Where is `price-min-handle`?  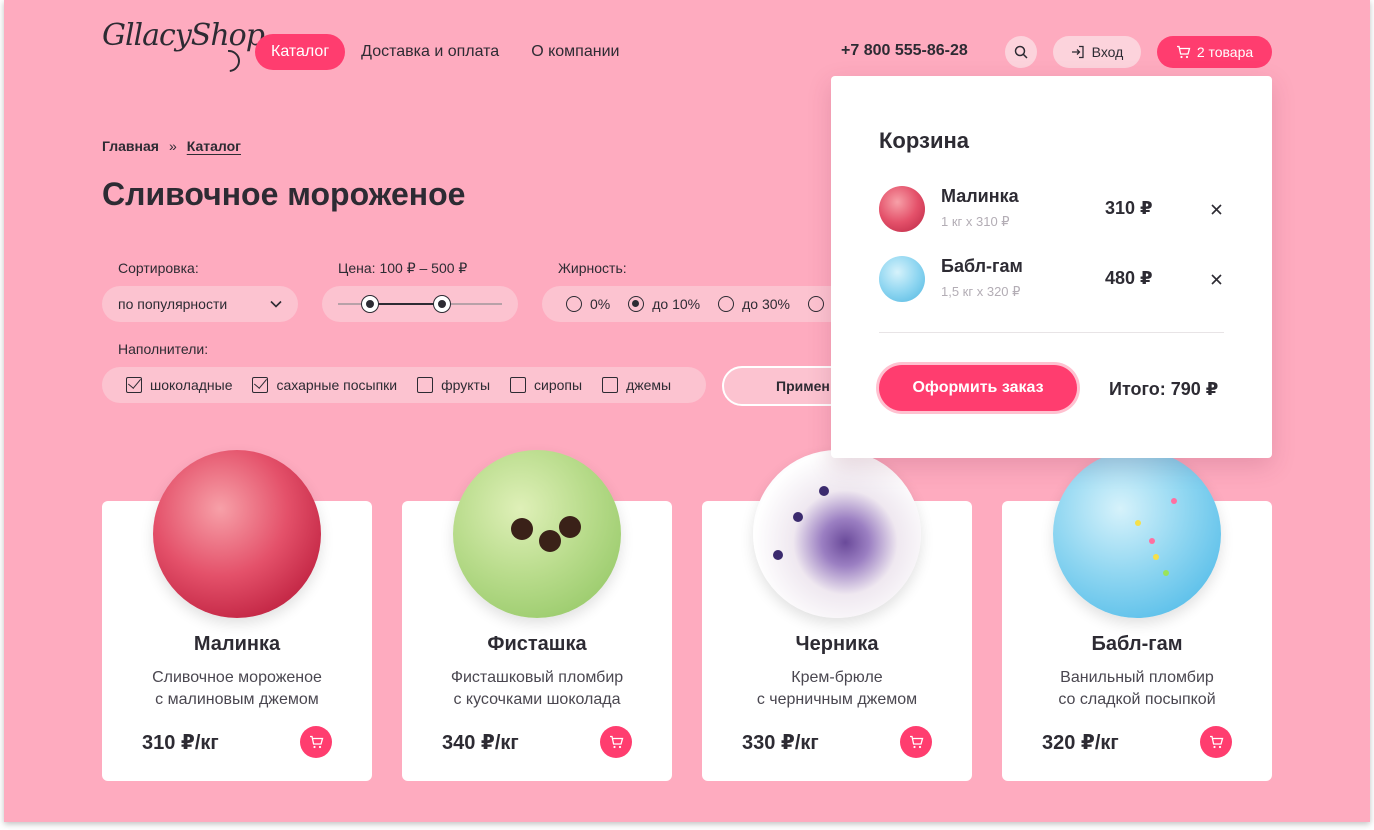
price-min-handle is located at coordinates (370, 304).